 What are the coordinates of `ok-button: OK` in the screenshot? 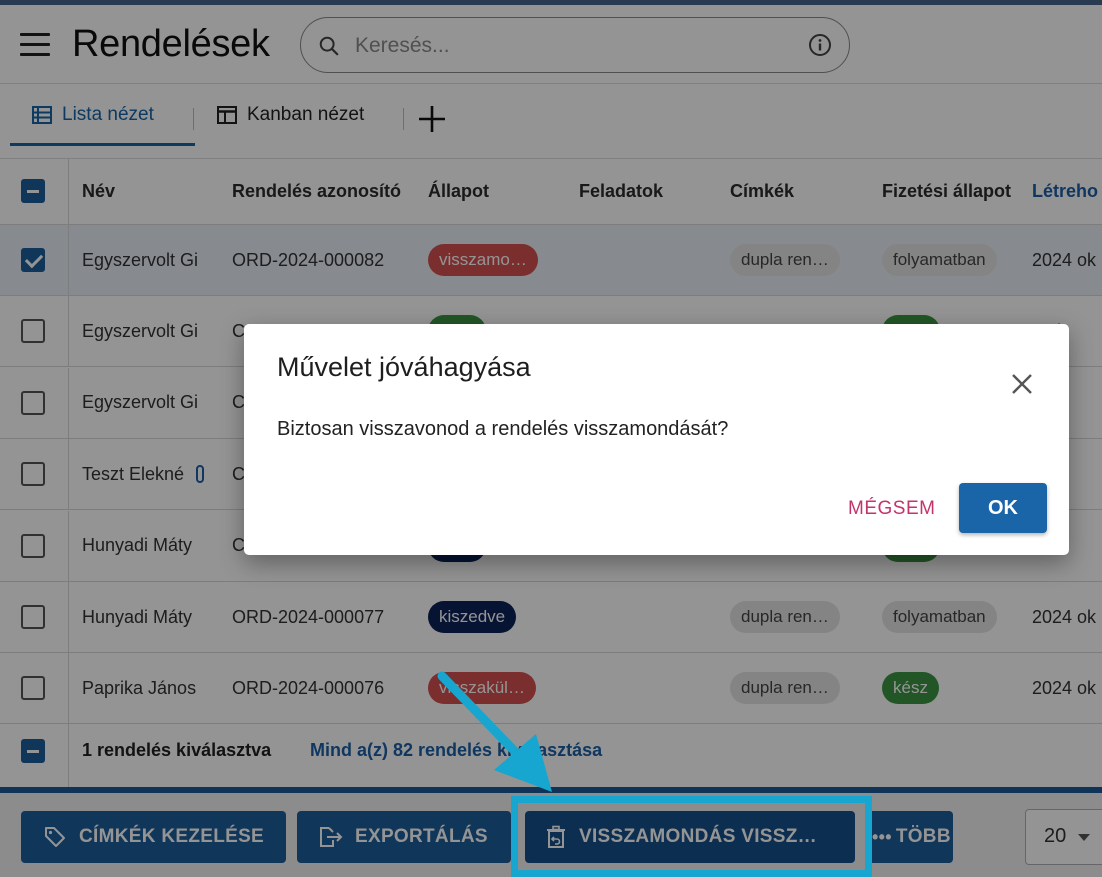 It's located at (1003, 508).